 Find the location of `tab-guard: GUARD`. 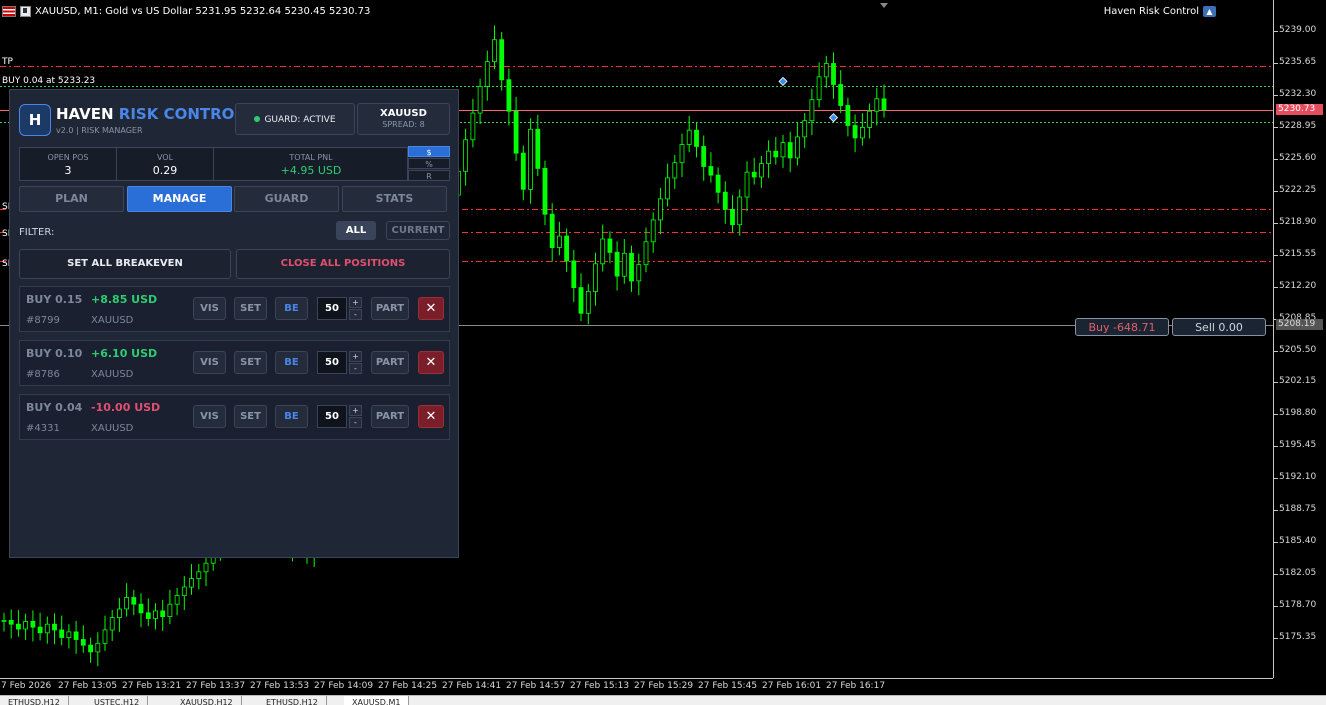

tab-guard: GUARD is located at coordinates (286, 199).